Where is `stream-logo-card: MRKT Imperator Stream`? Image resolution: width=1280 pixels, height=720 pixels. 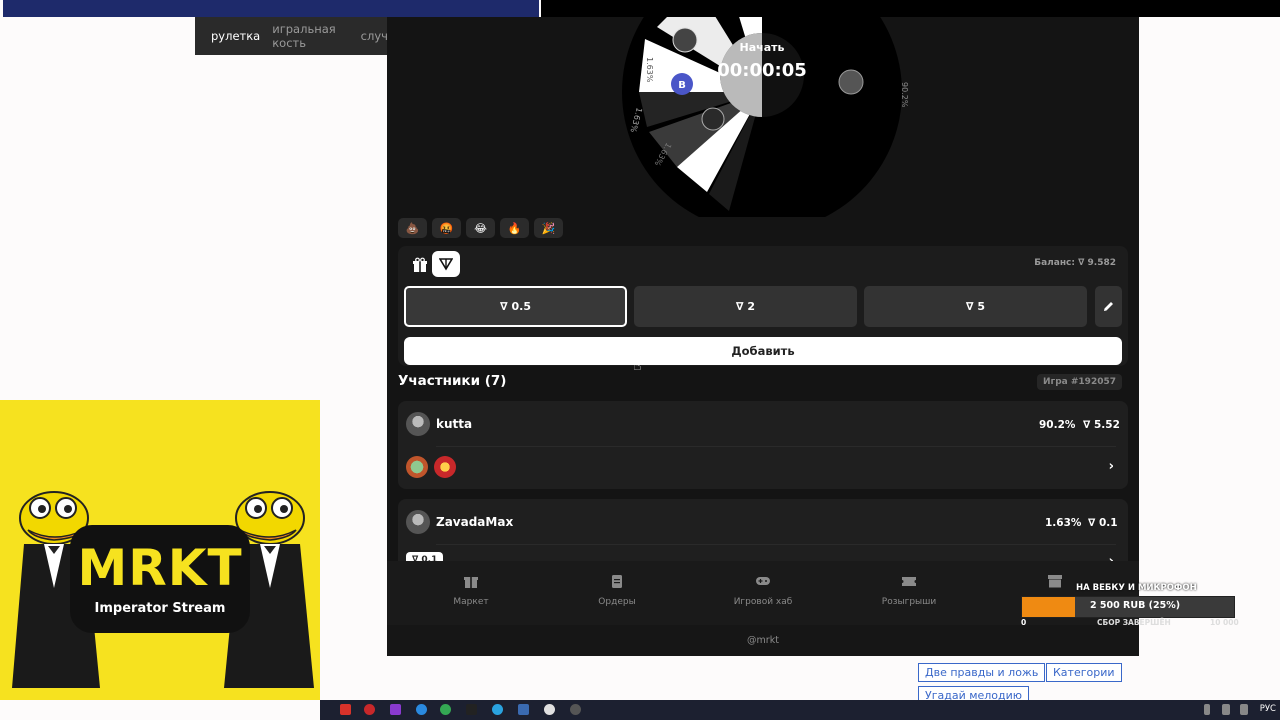
stream-logo-card: MRKT Imperator Stream is located at coordinates (160, 550).